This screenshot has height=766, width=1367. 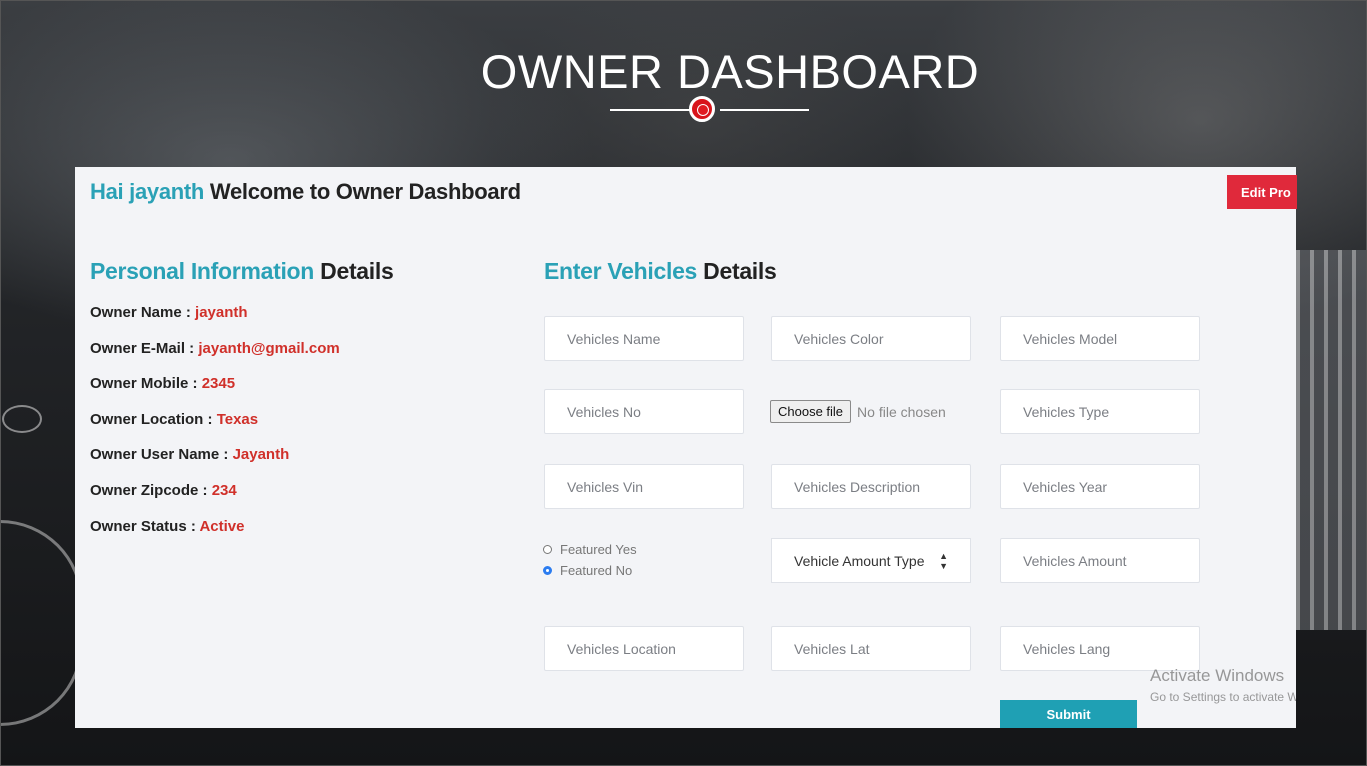 I want to click on info-label: Owner E-Mail :, so click(x=144, y=348).